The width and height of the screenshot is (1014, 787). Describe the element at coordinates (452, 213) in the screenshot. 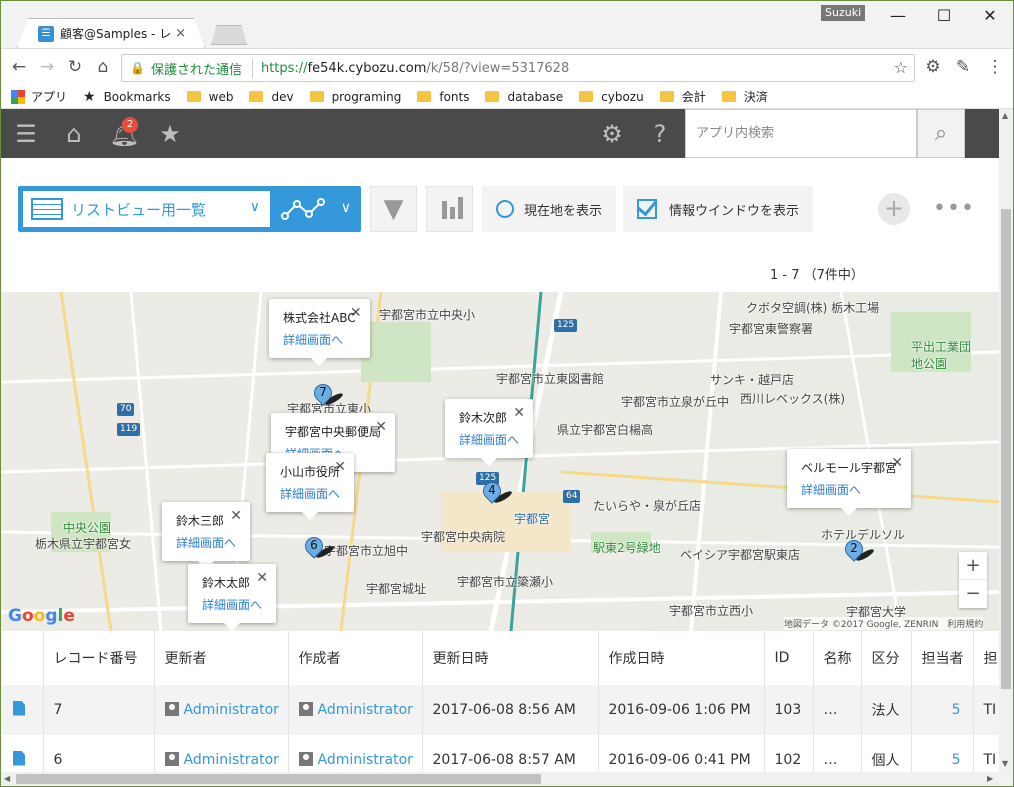

I see `bar-chart-bar` at that location.